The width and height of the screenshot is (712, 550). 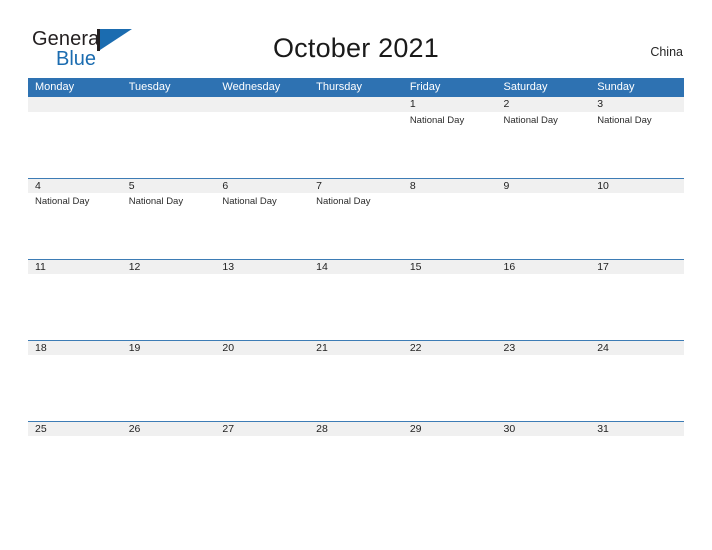 I want to click on page-title: October 2021, so click(x=355, y=48).